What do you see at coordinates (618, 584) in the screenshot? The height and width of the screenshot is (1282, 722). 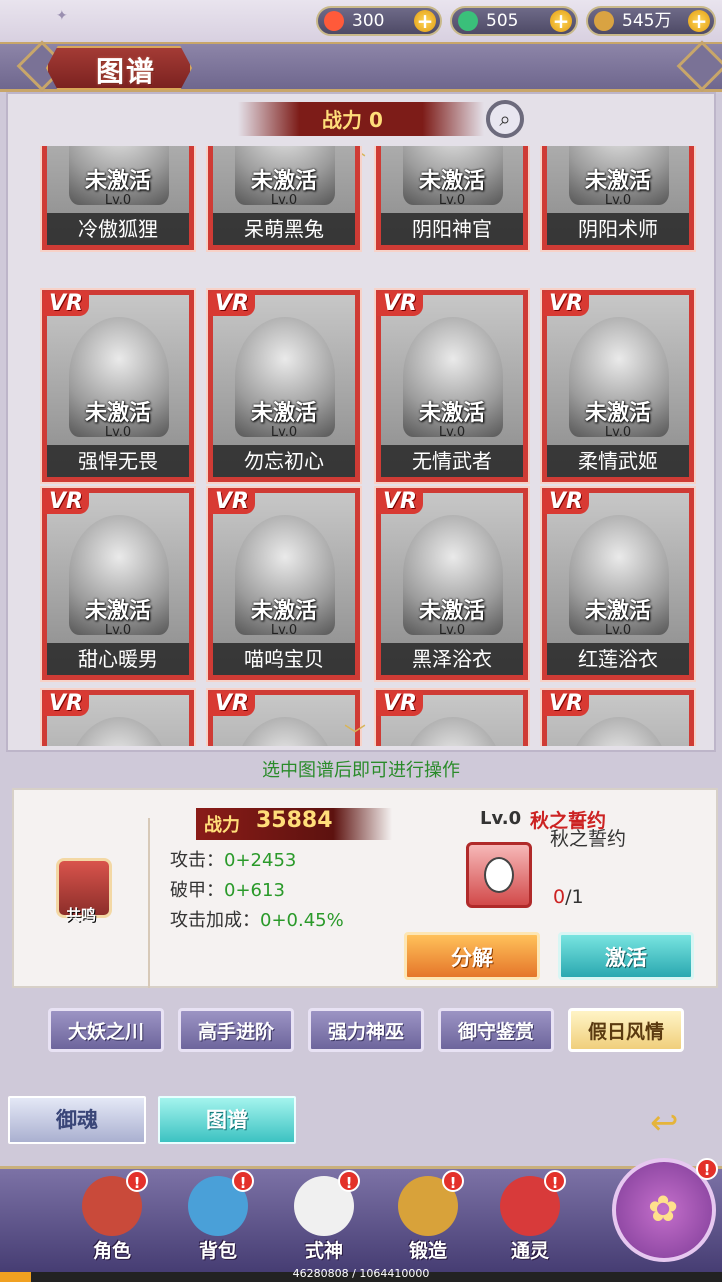 I see `collection-card: VR 未激活 Lv.0 红莲浴衣` at bounding box center [618, 584].